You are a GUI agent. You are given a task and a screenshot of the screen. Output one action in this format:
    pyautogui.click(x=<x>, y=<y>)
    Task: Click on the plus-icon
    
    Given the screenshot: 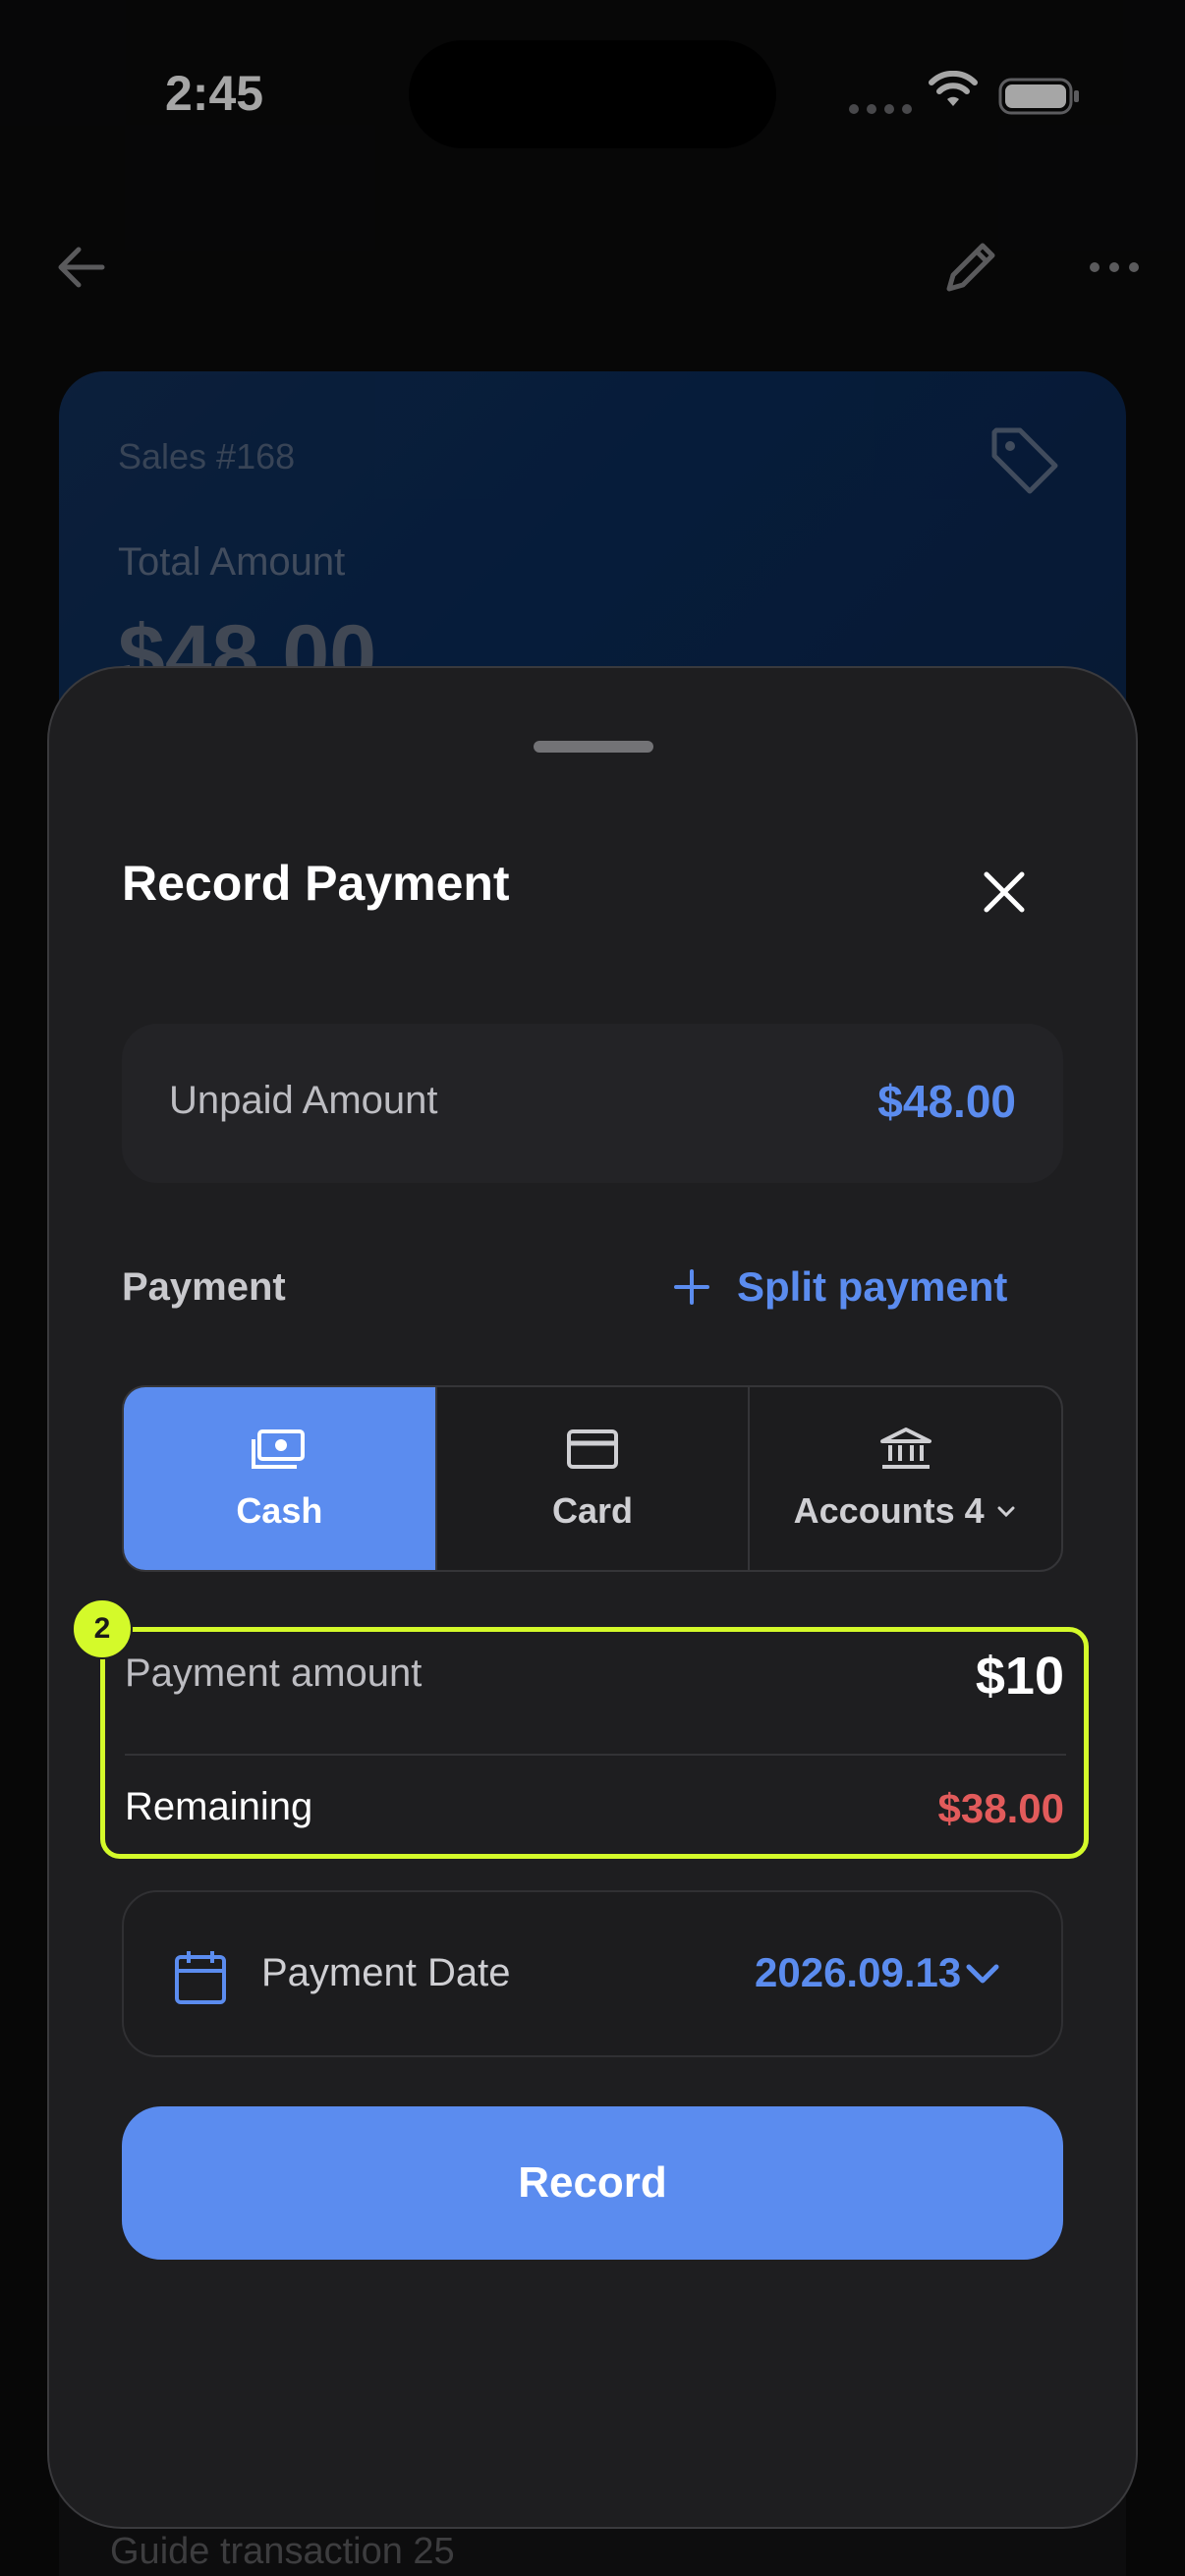 What is the action you would take?
    pyautogui.click(x=691, y=1287)
    